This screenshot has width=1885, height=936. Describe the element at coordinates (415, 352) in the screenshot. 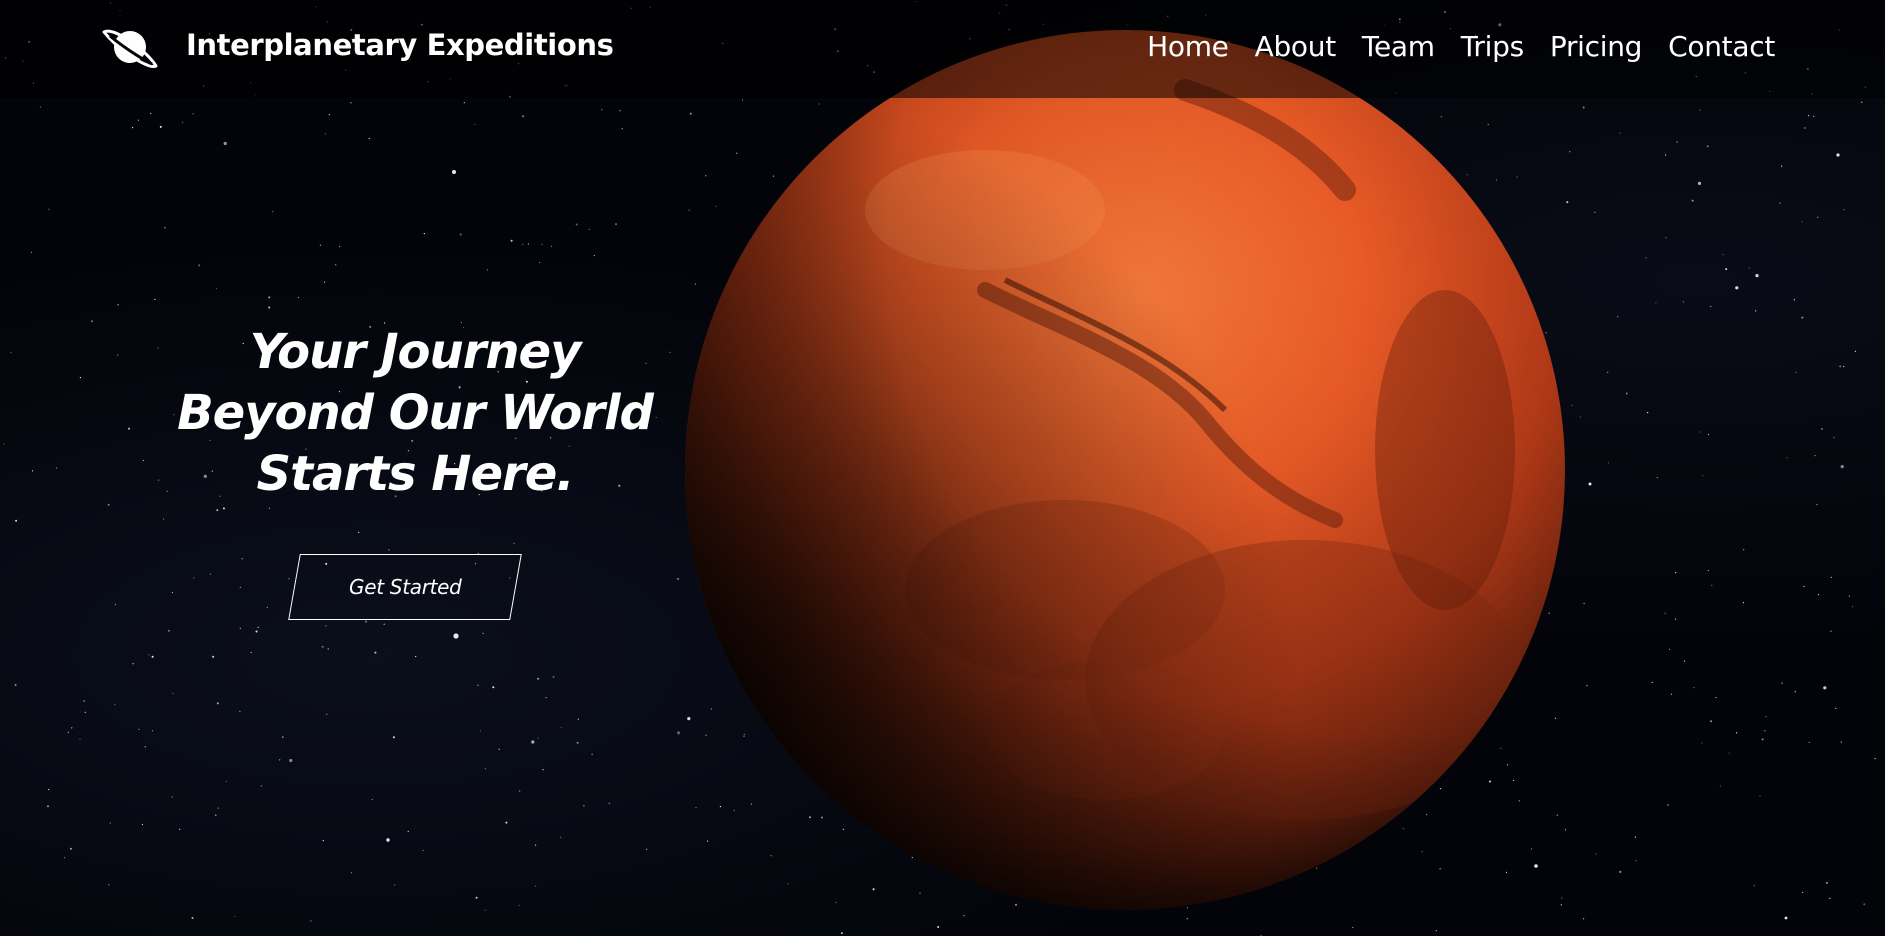

I see `hero-title-line: Your Journey` at that location.